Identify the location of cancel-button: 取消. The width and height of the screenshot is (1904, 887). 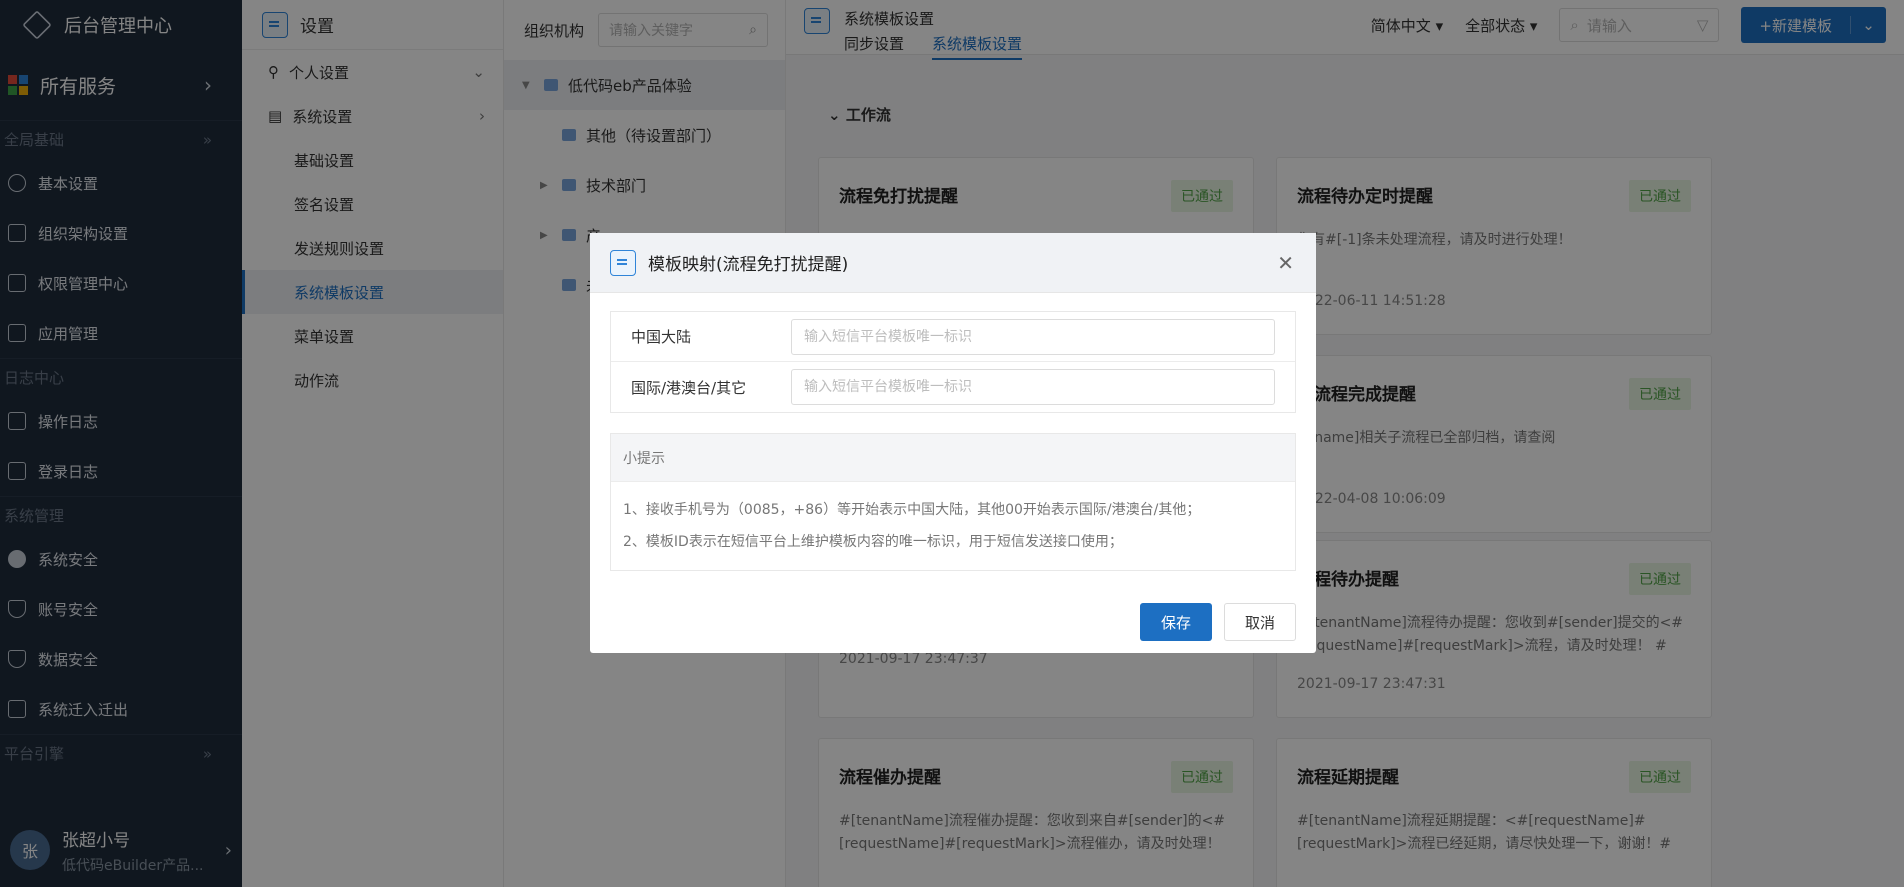
(1260, 622).